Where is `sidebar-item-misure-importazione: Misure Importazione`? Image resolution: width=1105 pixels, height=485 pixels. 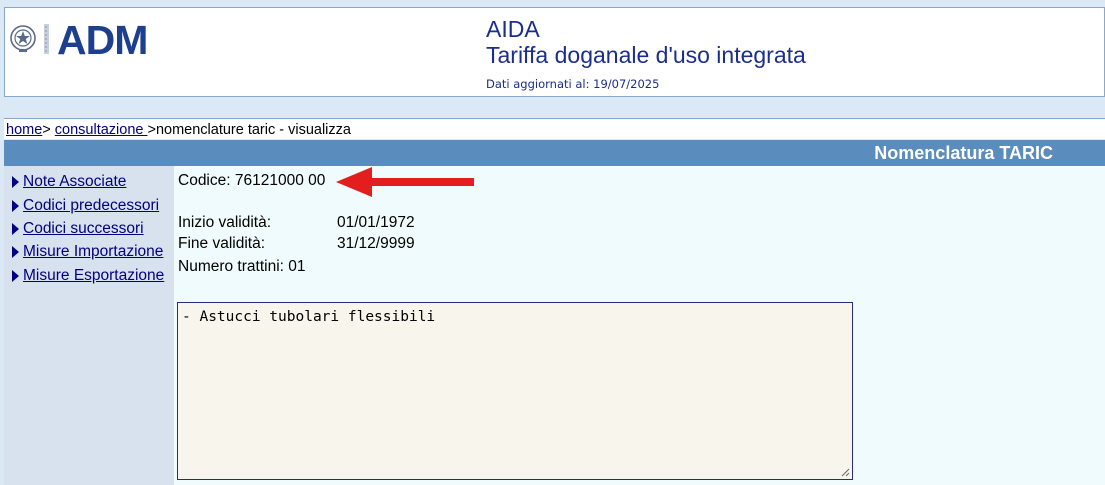
sidebar-item-misure-importazione: Misure Importazione is located at coordinates (87, 252).